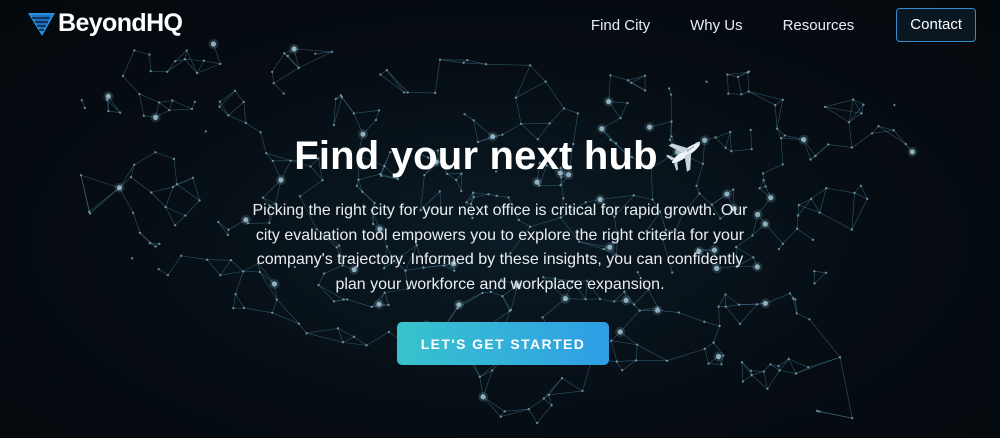 Image resolution: width=1000 pixels, height=438 pixels. I want to click on beyondhq-logo-icon, so click(41, 24).